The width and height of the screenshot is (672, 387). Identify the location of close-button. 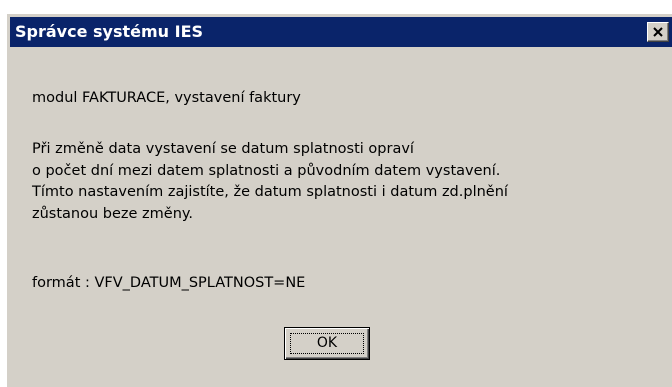
(658, 32).